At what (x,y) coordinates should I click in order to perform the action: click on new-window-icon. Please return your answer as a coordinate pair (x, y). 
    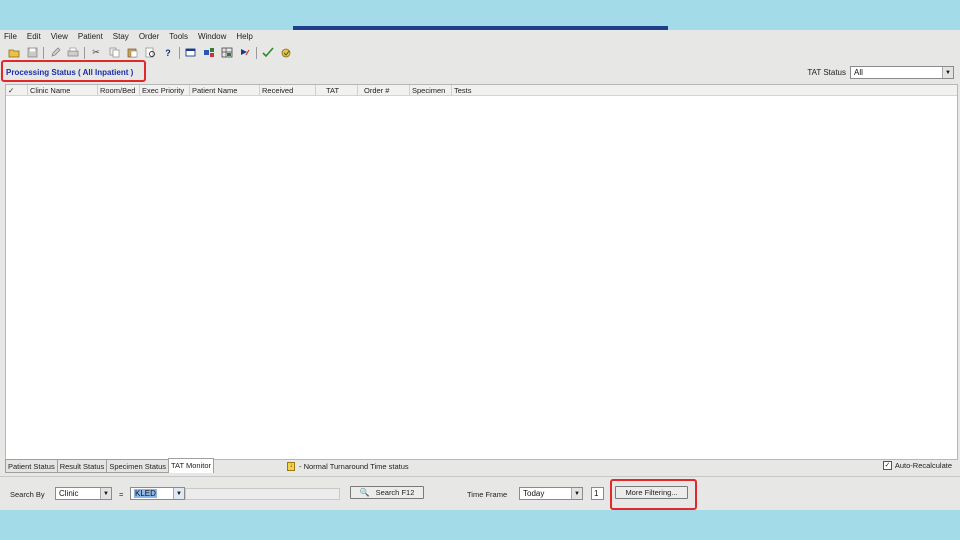
    Looking at the image, I should click on (191, 53).